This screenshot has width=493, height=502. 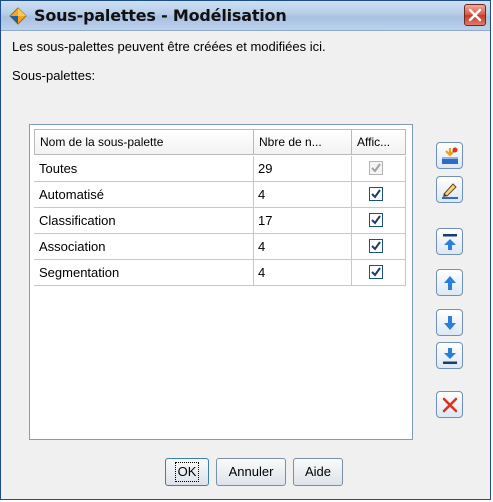 I want to click on subpalettes-label: Sous-palettes:, so click(x=54, y=75).